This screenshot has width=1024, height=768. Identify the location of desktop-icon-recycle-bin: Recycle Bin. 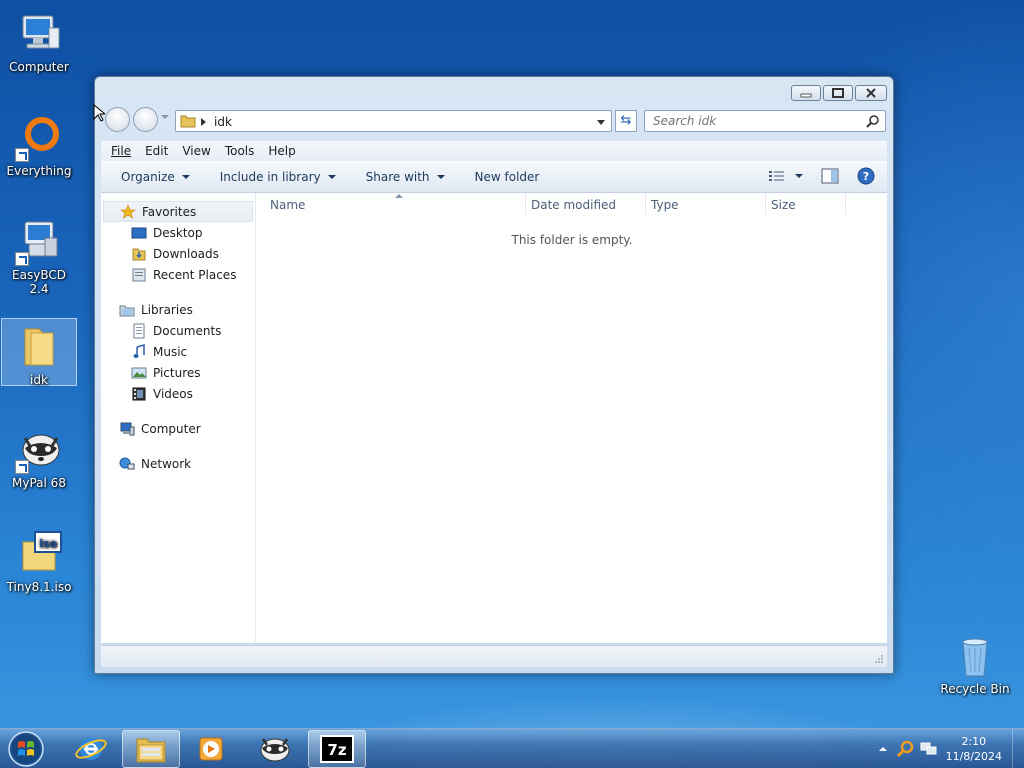
(975, 663).